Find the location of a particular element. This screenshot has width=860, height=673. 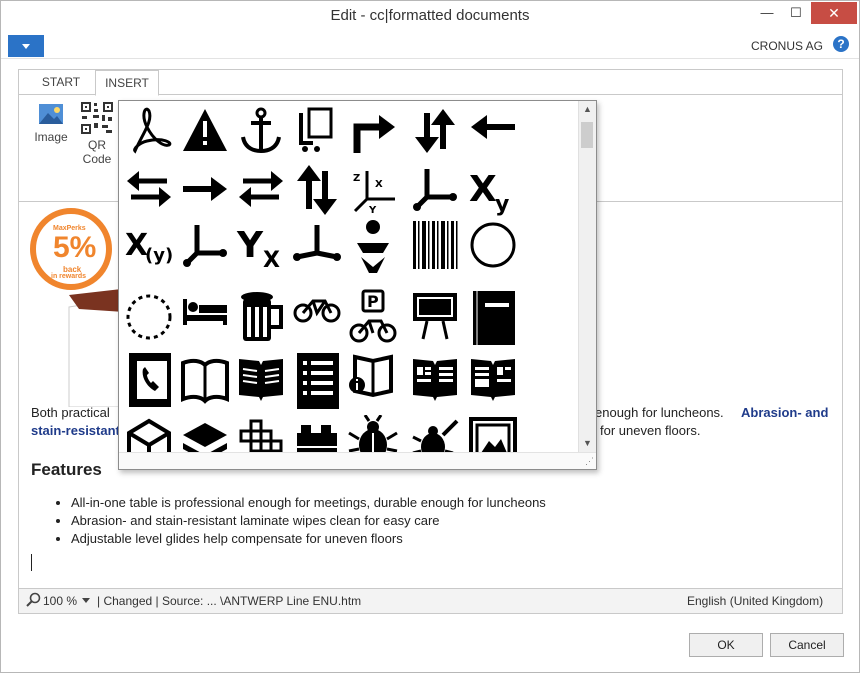

bed-icon is located at coordinates (205, 318).